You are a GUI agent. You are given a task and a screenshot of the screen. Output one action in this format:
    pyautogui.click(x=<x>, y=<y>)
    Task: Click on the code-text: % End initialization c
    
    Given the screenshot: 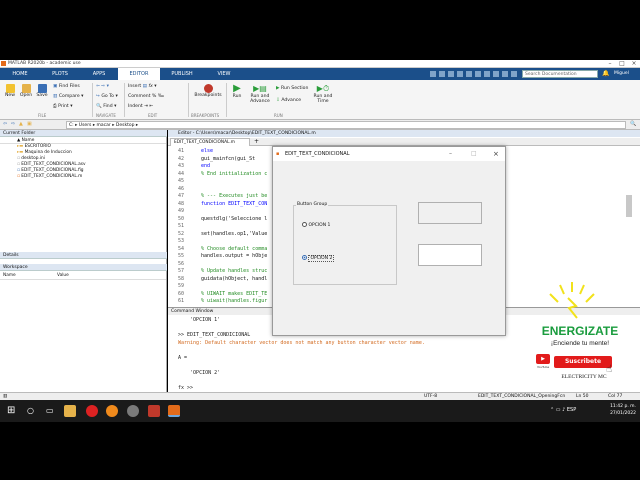 What is the action you would take?
    pyautogui.click(x=233, y=173)
    